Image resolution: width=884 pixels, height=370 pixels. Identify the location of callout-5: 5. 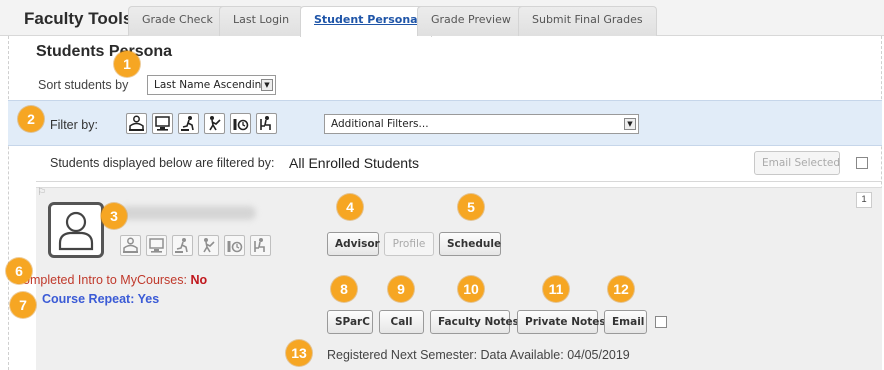
(471, 207).